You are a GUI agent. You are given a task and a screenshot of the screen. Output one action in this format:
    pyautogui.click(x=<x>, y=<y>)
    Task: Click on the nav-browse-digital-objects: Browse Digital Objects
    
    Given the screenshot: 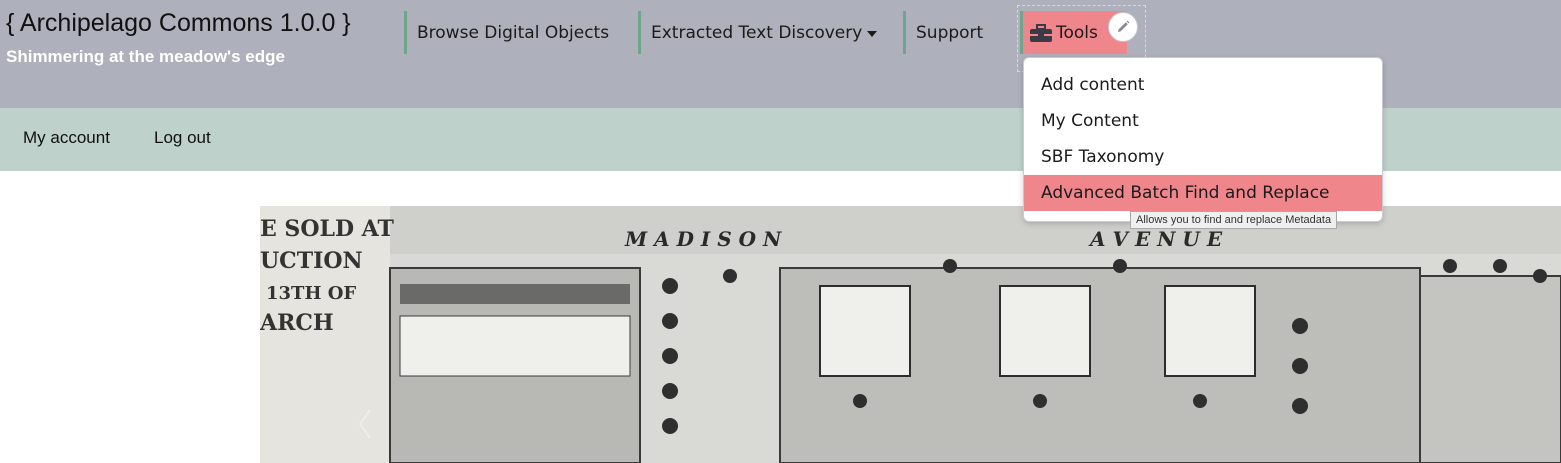 What is the action you would take?
    pyautogui.click(x=521, y=32)
    